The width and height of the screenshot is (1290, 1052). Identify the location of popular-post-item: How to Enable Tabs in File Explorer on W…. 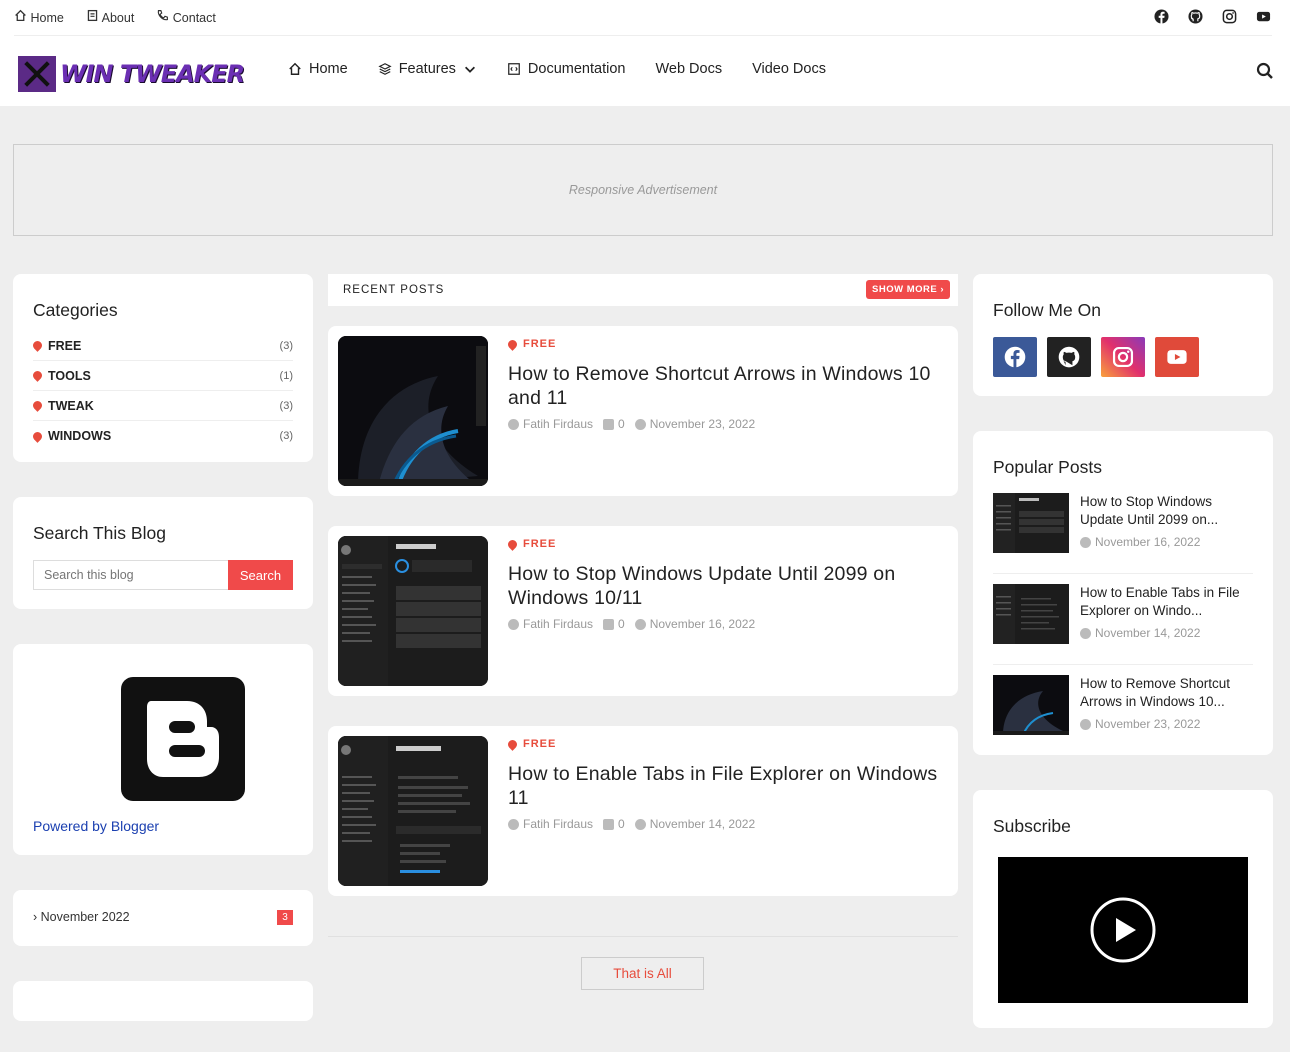
(1123, 621).